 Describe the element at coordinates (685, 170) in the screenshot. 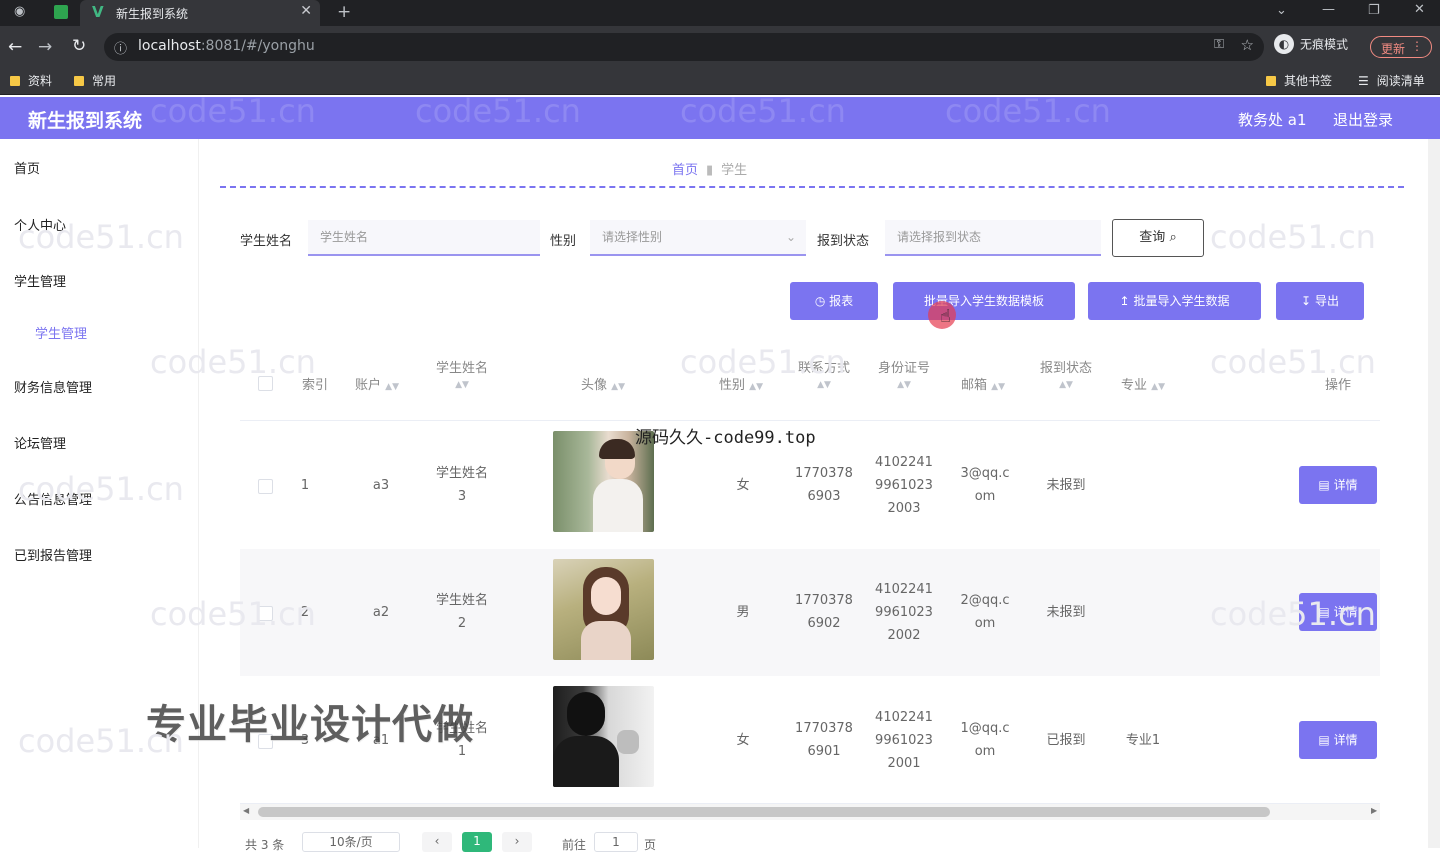

I see `breadcrumb-home: 首页` at that location.